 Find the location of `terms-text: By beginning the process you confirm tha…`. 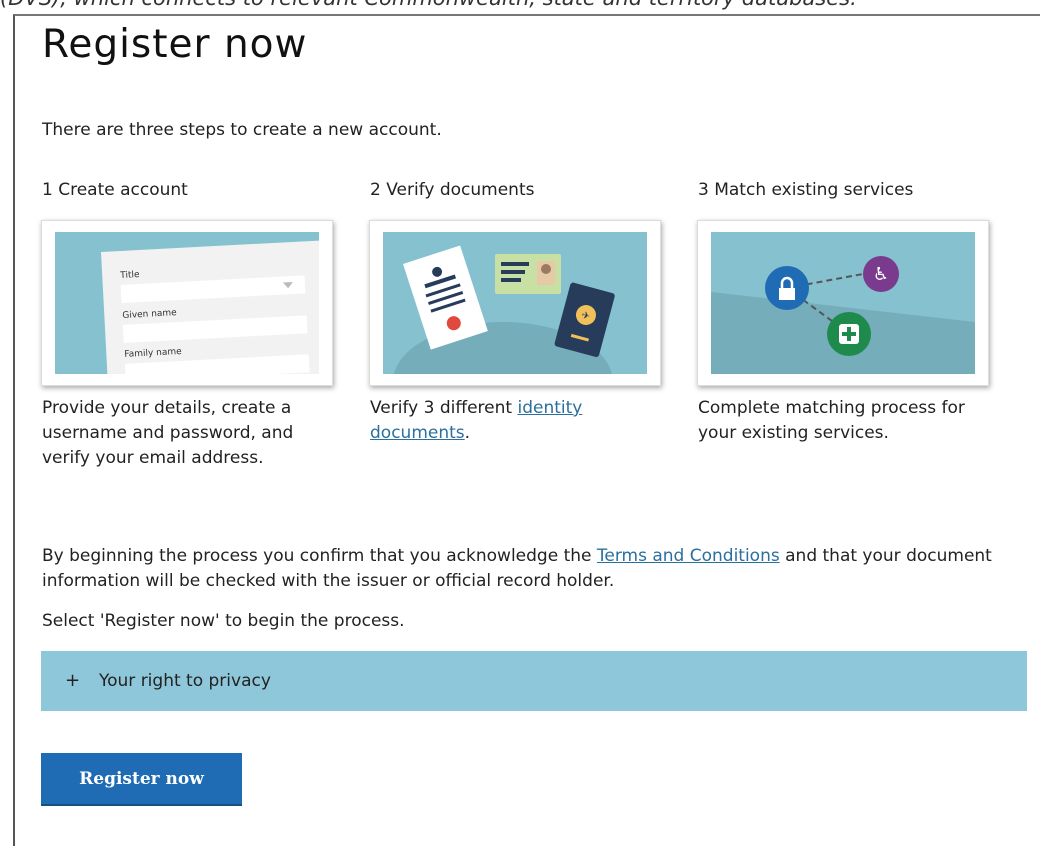

terms-text: By beginning the process you confirm tha… is located at coordinates (532, 569).